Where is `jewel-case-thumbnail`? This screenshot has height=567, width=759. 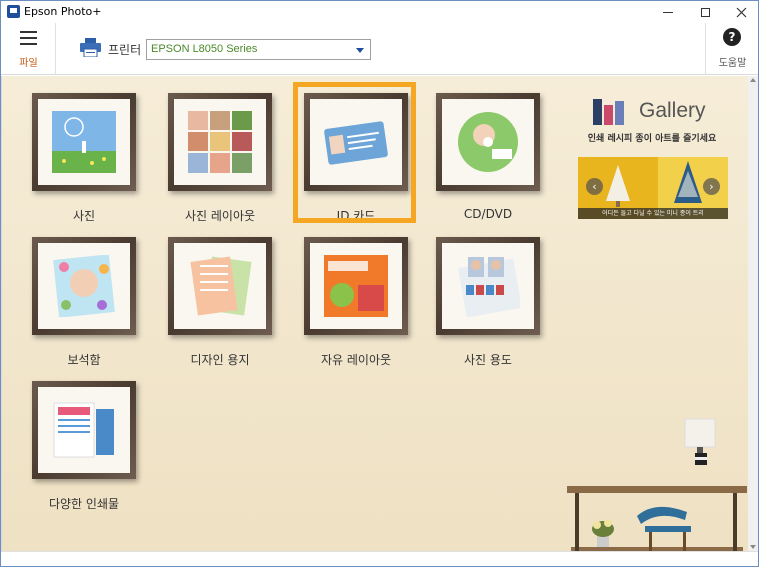
jewel-case-thumbnail is located at coordinates (84, 286).